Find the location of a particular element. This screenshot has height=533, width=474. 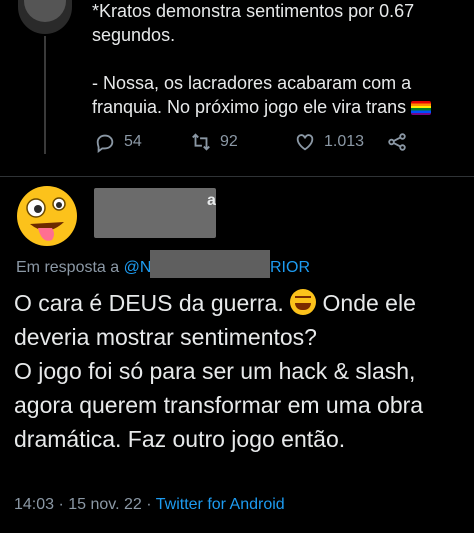

redacted-name is located at coordinates (155, 213).